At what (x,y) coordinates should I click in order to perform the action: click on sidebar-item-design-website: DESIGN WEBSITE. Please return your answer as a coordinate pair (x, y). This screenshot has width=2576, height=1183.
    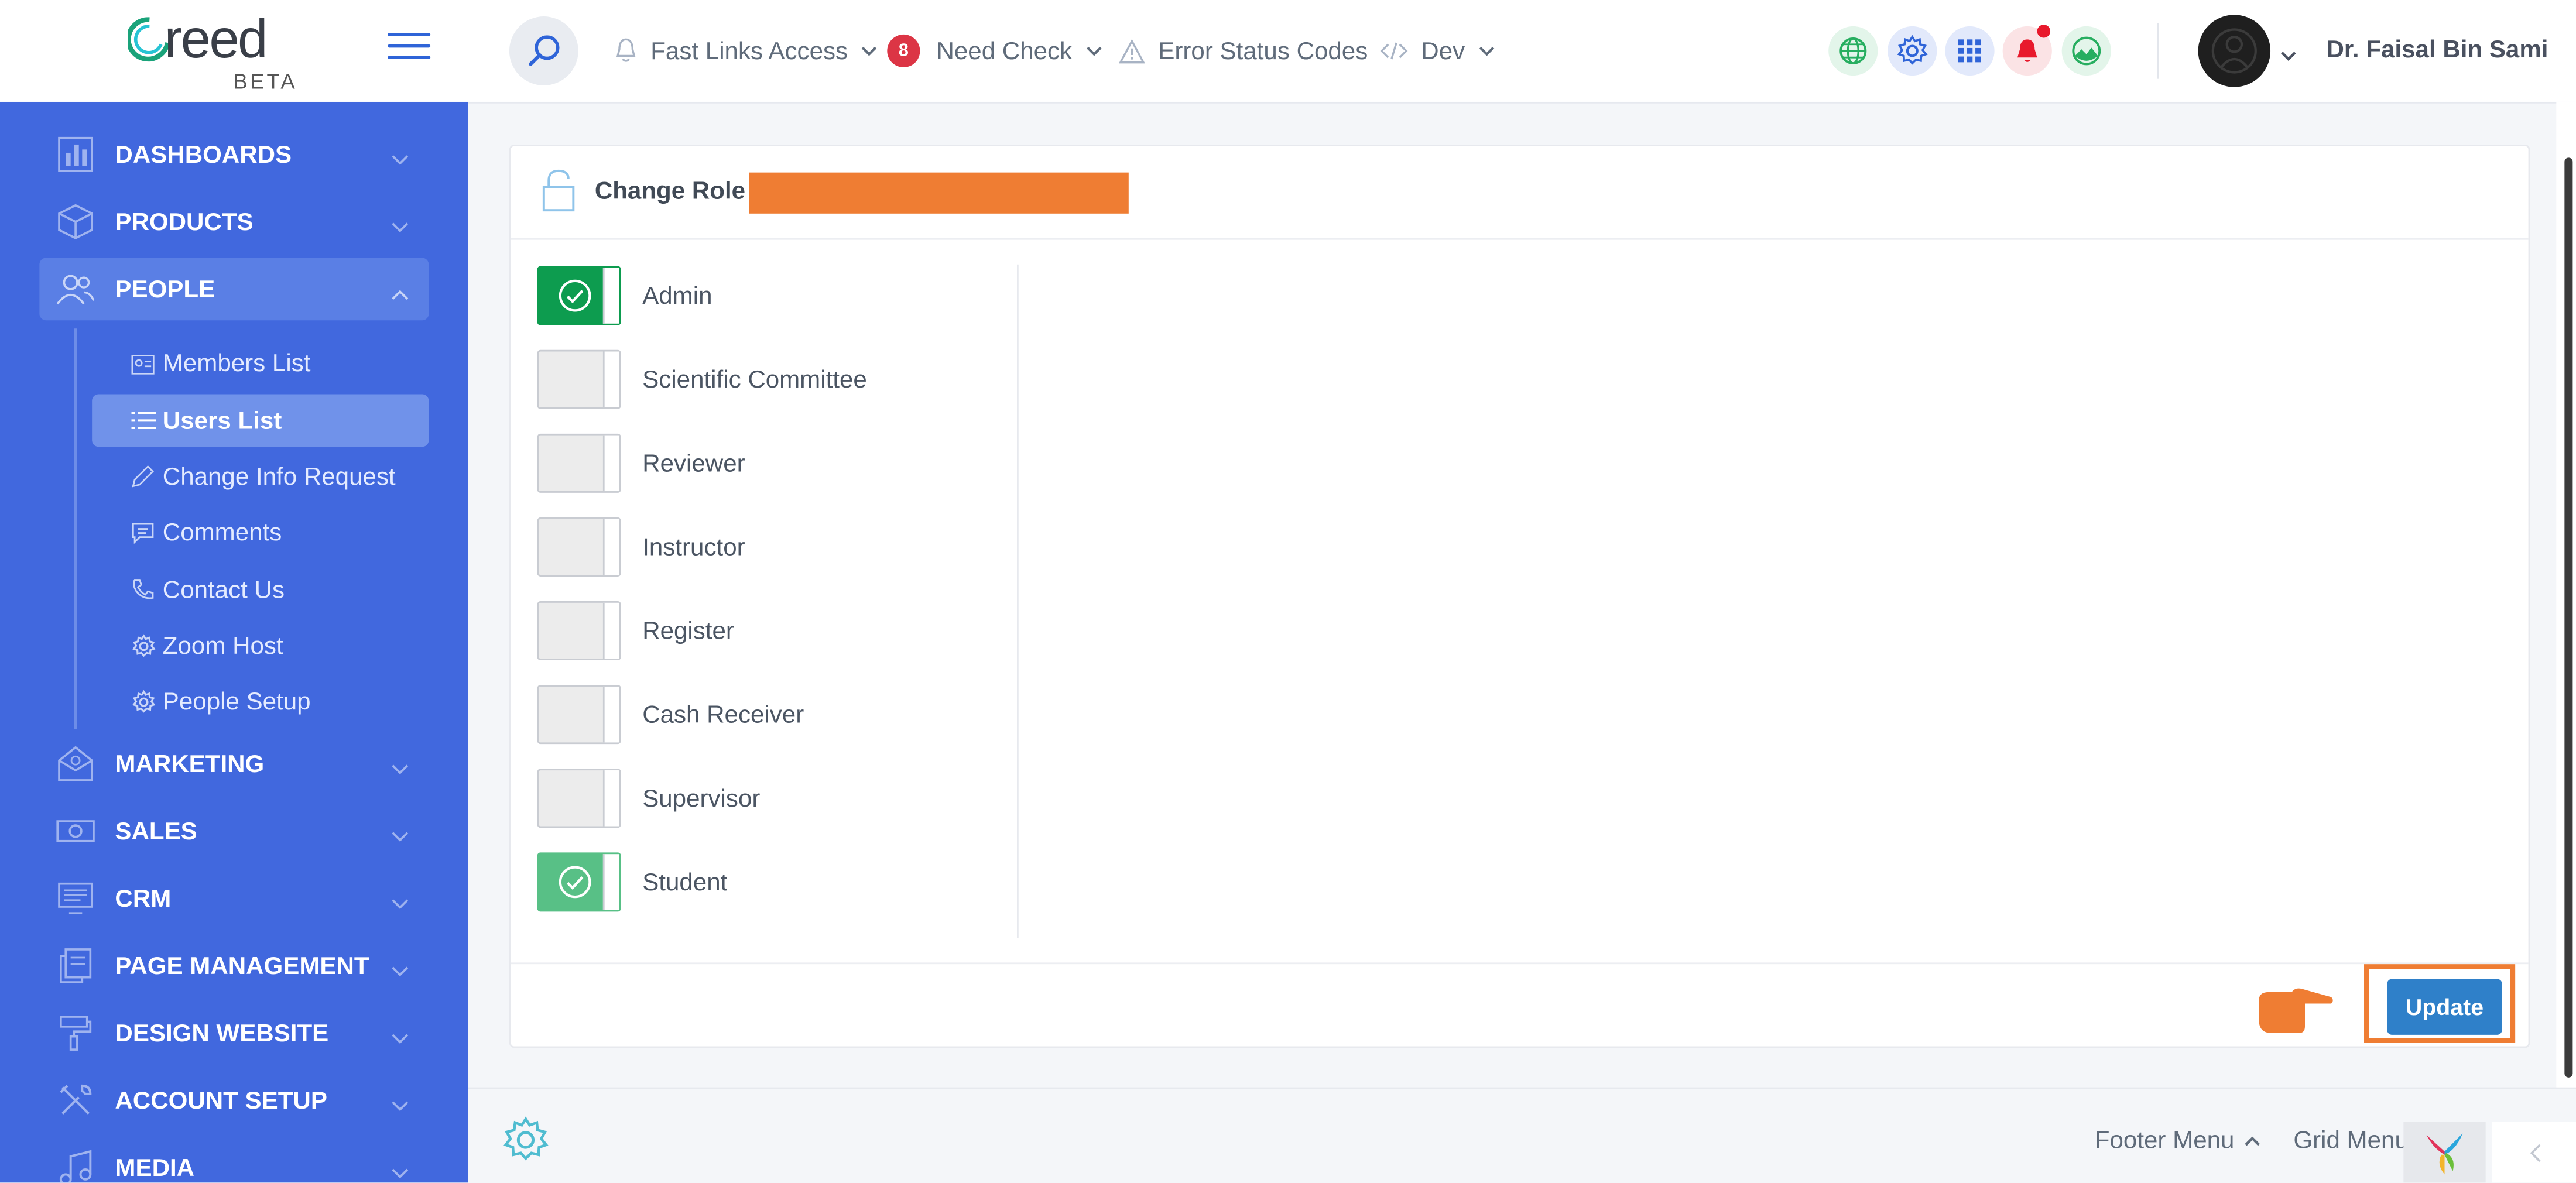
    Looking at the image, I should click on (234, 1034).